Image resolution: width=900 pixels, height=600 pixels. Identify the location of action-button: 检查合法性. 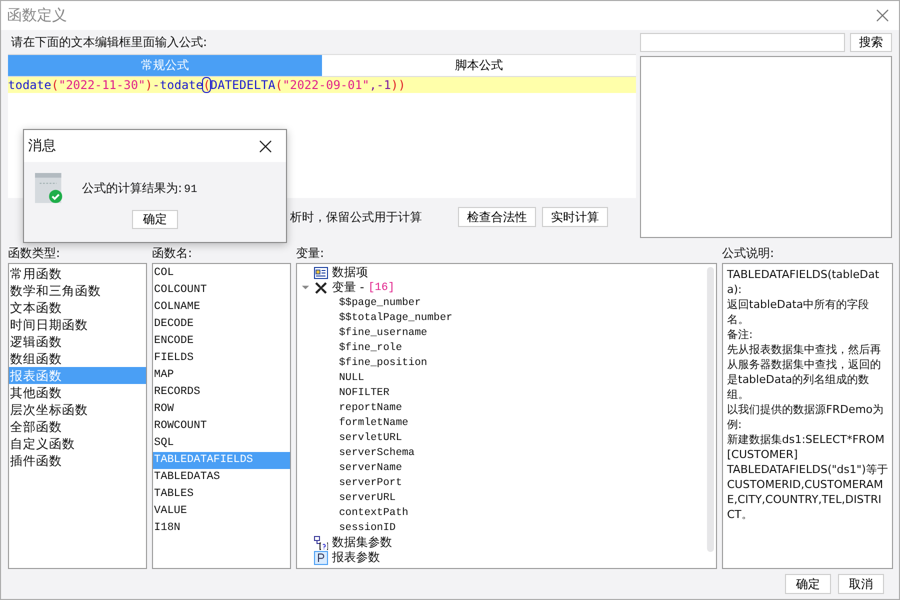
(497, 217).